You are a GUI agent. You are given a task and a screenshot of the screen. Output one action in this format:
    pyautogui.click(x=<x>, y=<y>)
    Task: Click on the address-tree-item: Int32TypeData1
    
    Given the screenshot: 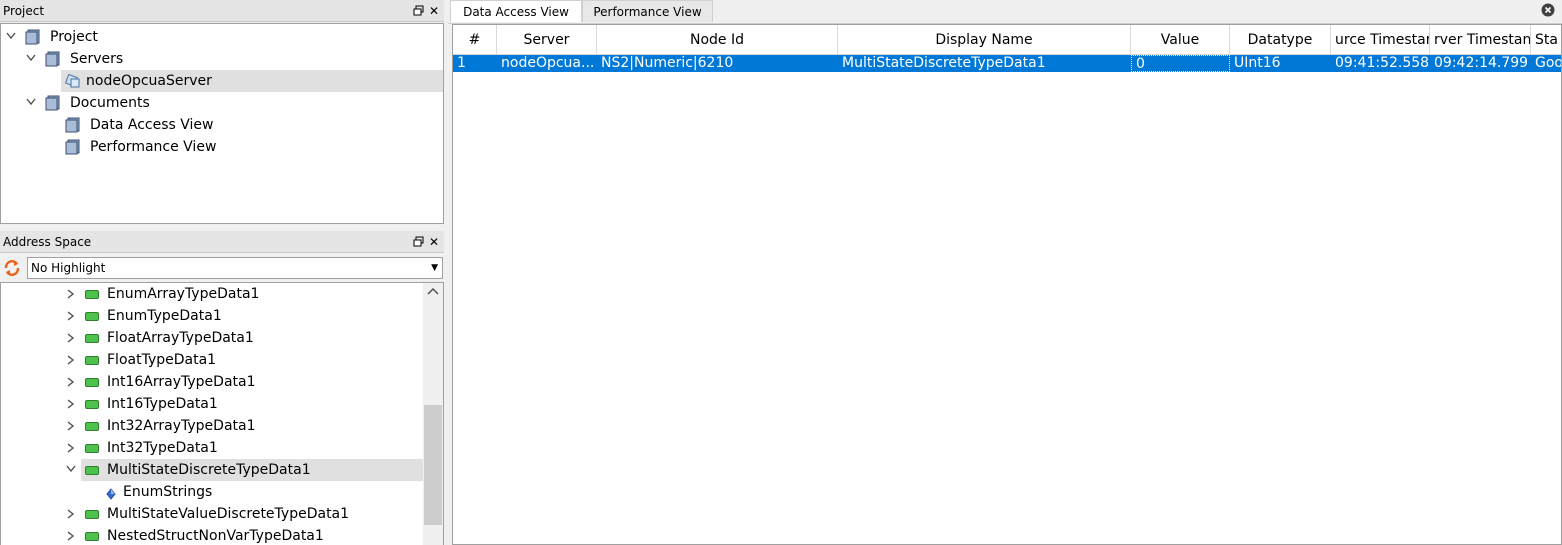 What is the action you would take?
    pyautogui.click(x=211, y=448)
    